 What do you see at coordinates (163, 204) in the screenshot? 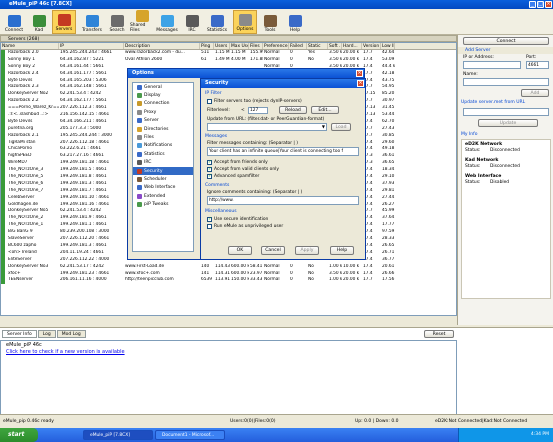
I see `options-tree-item-pip-tweaks: piP Tweaks` at bounding box center [163, 204].